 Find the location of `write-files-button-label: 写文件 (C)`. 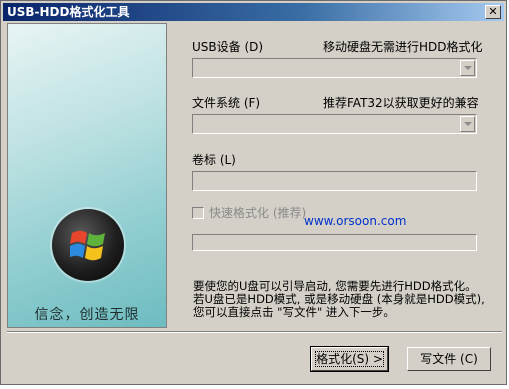

write-files-button-label: 写文件 (C) is located at coordinates (449, 359).